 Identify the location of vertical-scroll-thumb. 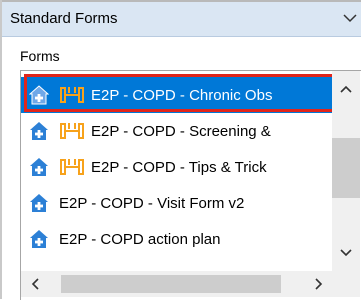
(346, 168).